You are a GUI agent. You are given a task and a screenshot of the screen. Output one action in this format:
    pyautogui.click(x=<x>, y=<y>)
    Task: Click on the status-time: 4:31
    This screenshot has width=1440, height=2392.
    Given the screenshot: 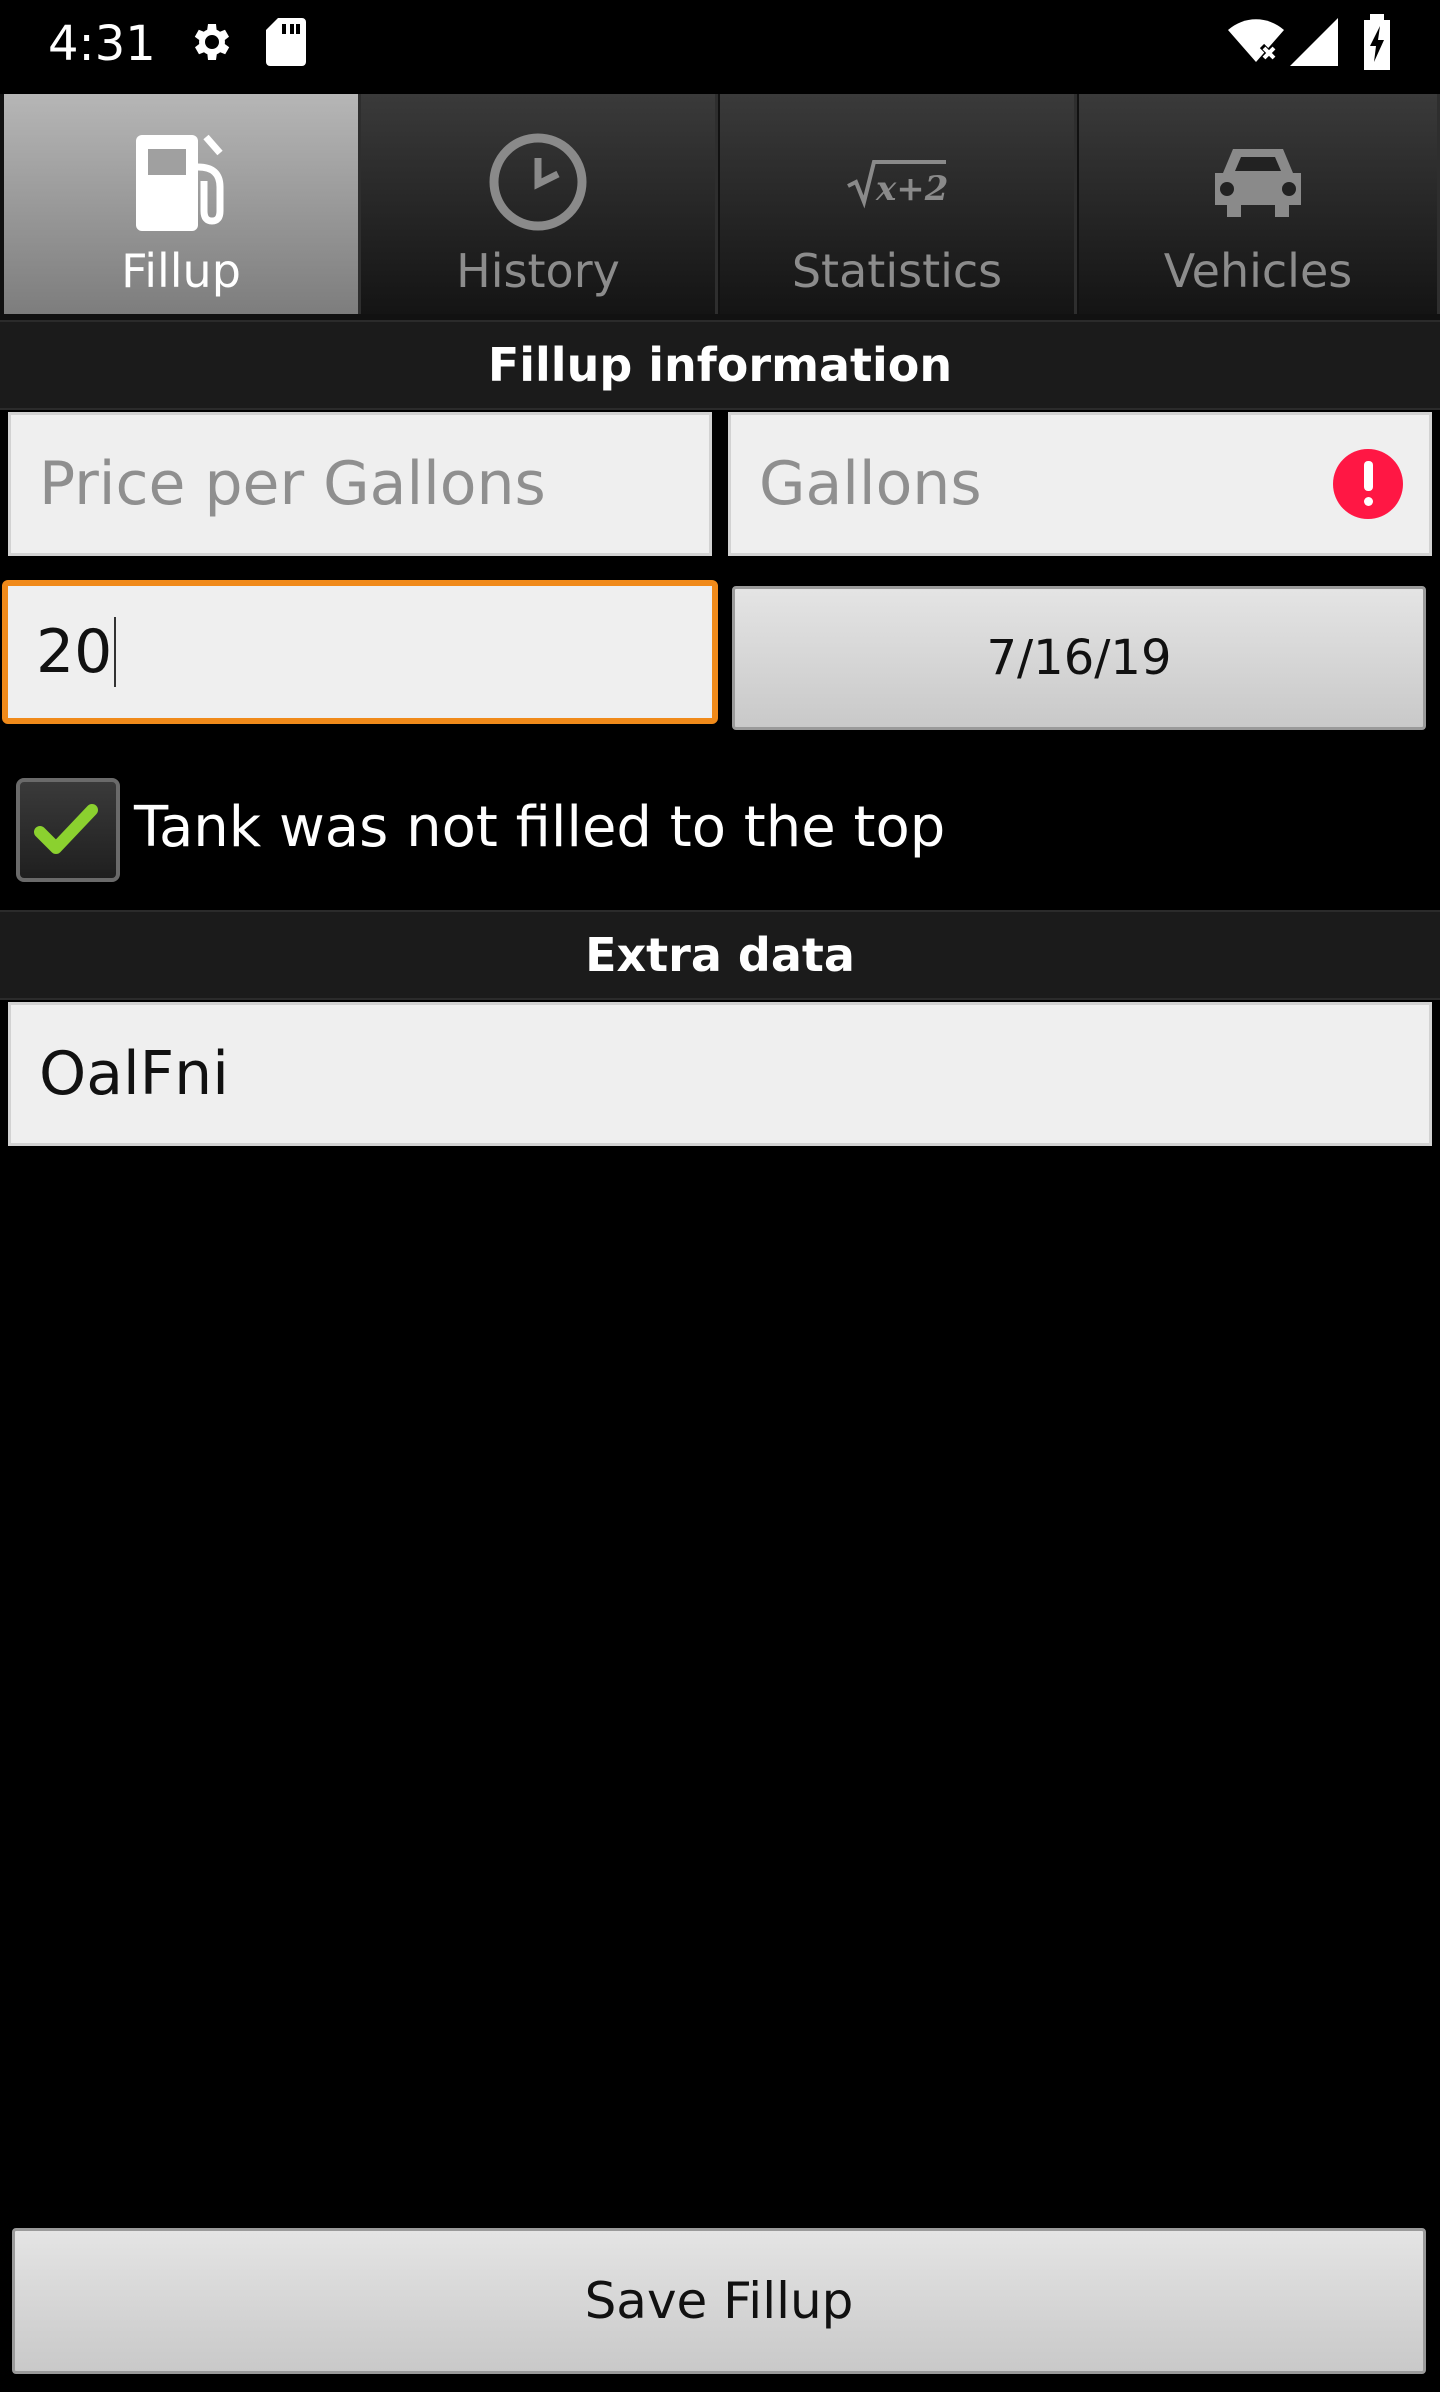 What is the action you would take?
    pyautogui.click(x=102, y=44)
    